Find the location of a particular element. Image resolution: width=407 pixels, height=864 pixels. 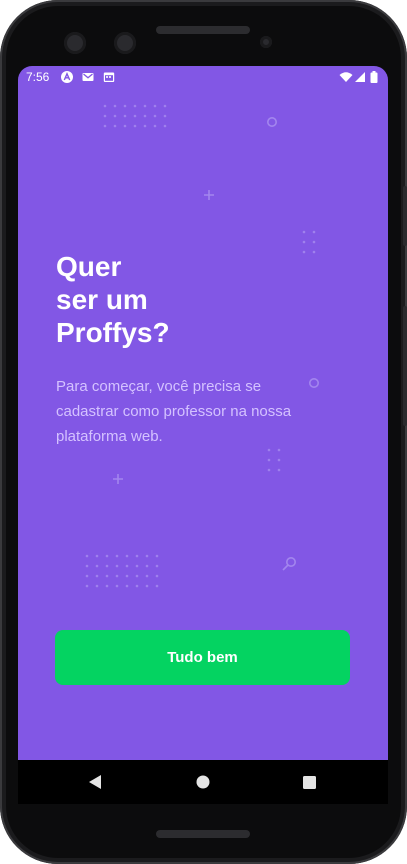

recents-icon is located at coordinates (309, 782).